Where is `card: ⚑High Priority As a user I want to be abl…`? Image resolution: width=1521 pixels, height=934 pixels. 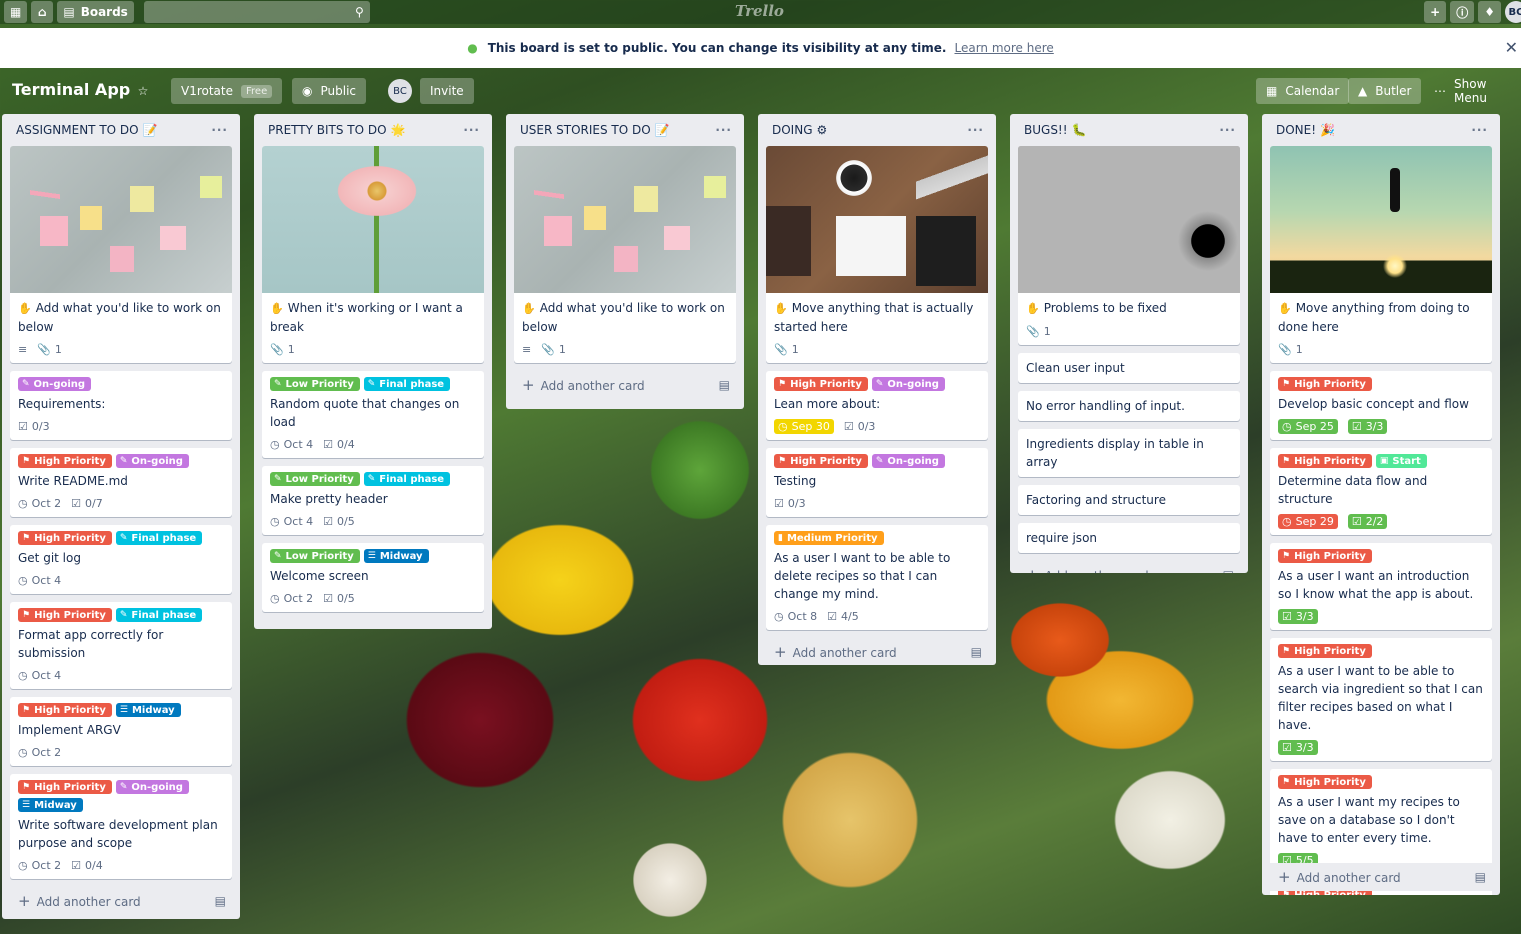 card: ⚑High Priority As a user I want to be abl… is located at coordinates (1381, 699).